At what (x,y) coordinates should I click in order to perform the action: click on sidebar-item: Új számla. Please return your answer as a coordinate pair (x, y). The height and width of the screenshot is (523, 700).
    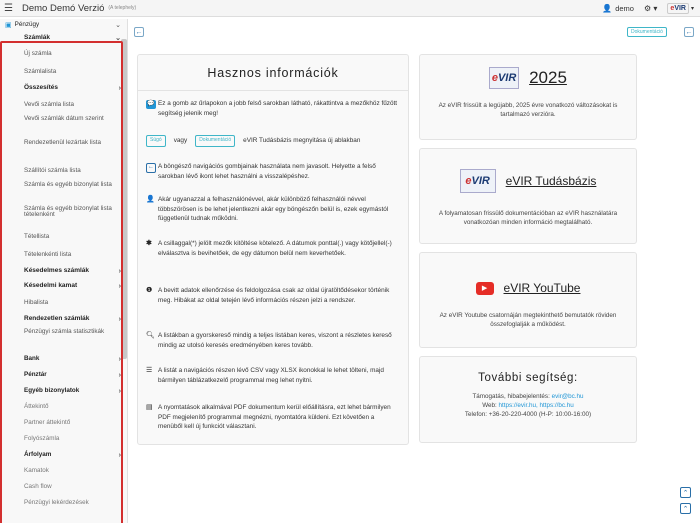
    Looking at the image, I should click on (63, 54).